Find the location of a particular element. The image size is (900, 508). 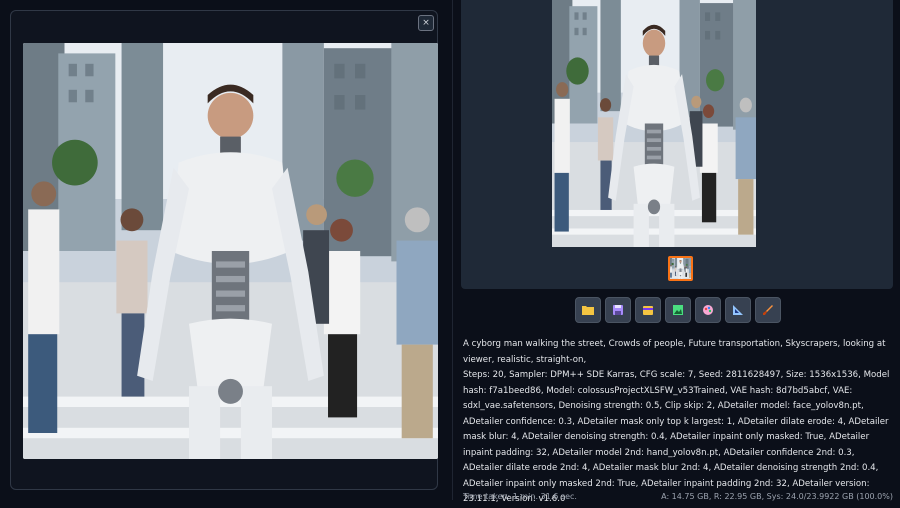

folder-icon is located at coordinates (588, 310).